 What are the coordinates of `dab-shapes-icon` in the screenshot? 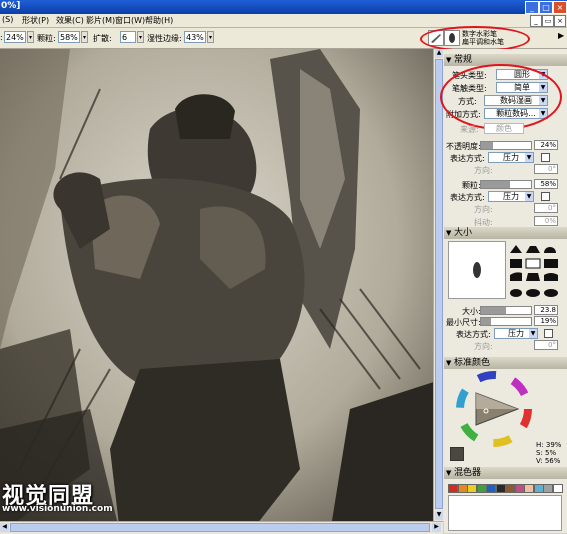 It's located at (537, 271).